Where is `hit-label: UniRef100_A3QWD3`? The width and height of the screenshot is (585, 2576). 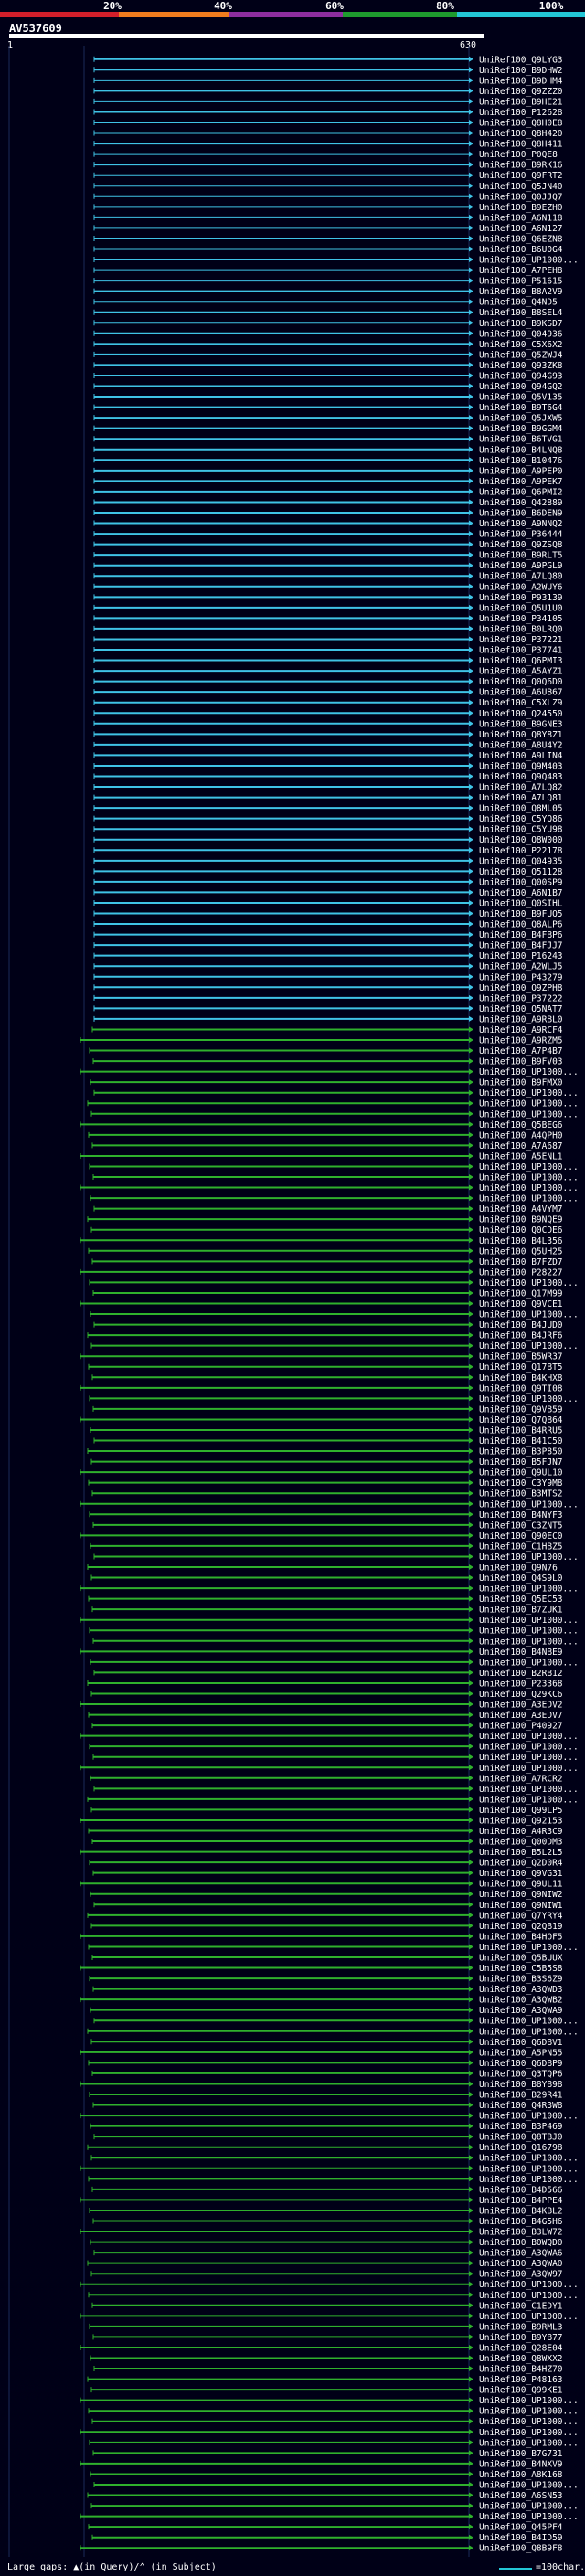
hit-label: UniRef100_A3QWD3 is located at coordinates (521, 1990).